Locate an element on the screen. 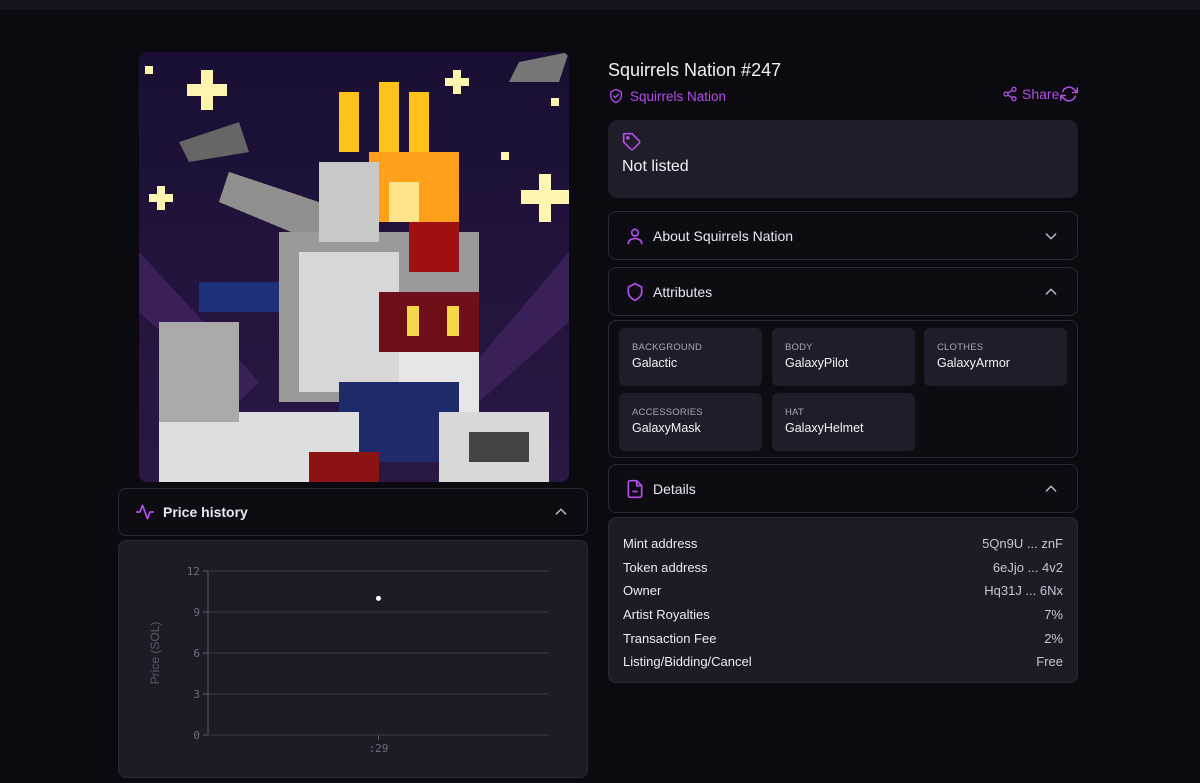 This screenshot has width=1200, height=783. verified-shield-icon is located at coordinates (616, 96).